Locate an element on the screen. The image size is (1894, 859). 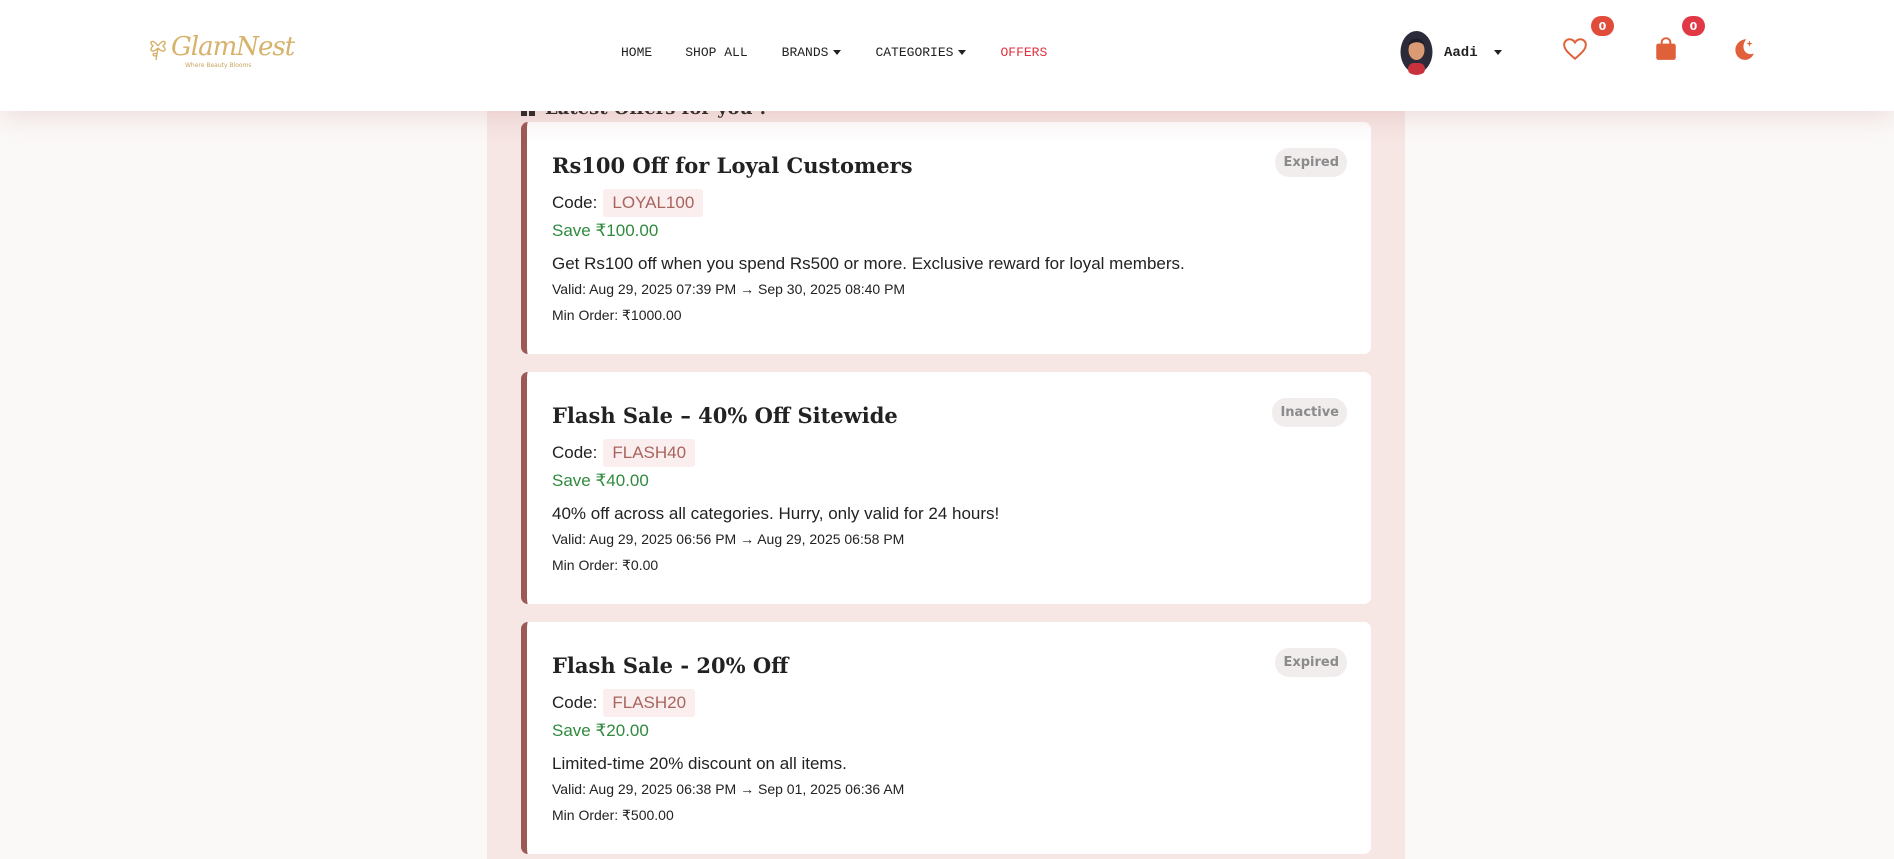
nav-item-label: HOME is located at coordinates (637, 52).